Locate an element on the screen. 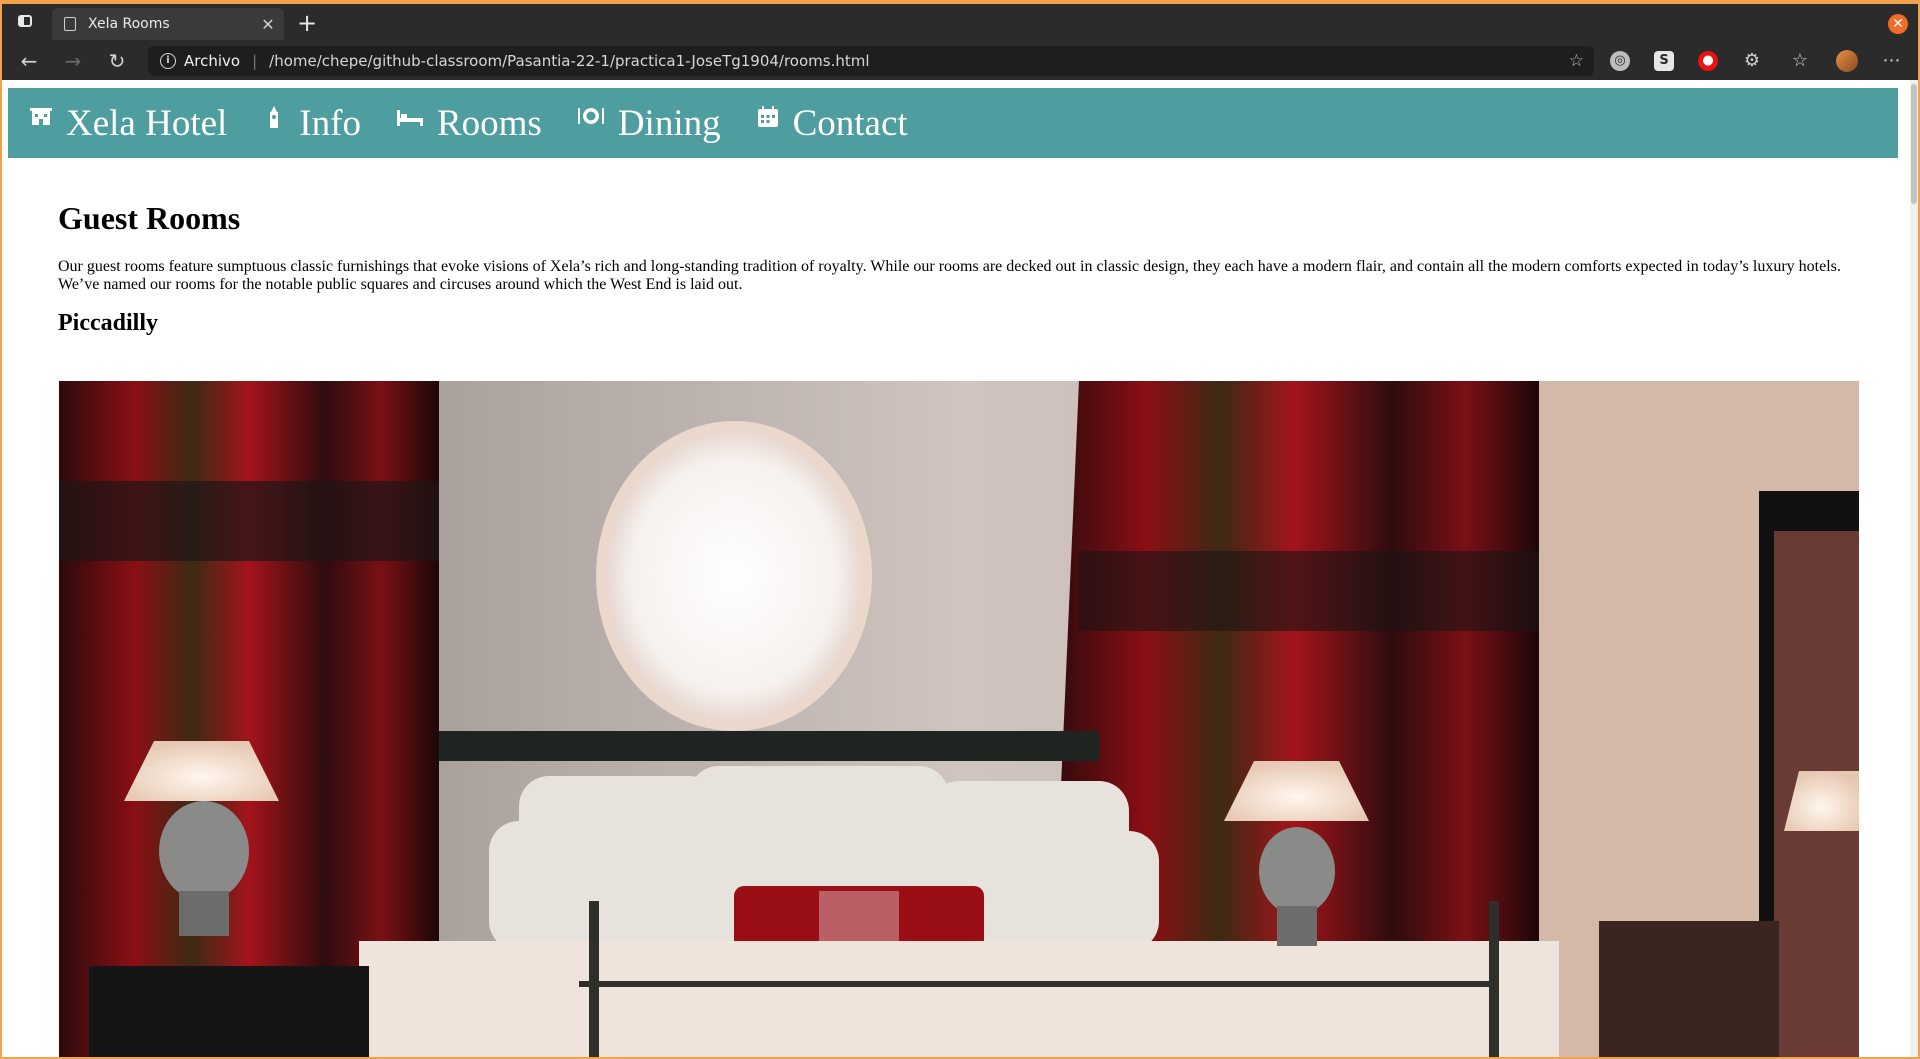 This screenshot has height=1059, width=1920. nav-item-info: Info is located at coordinates (312, 123).